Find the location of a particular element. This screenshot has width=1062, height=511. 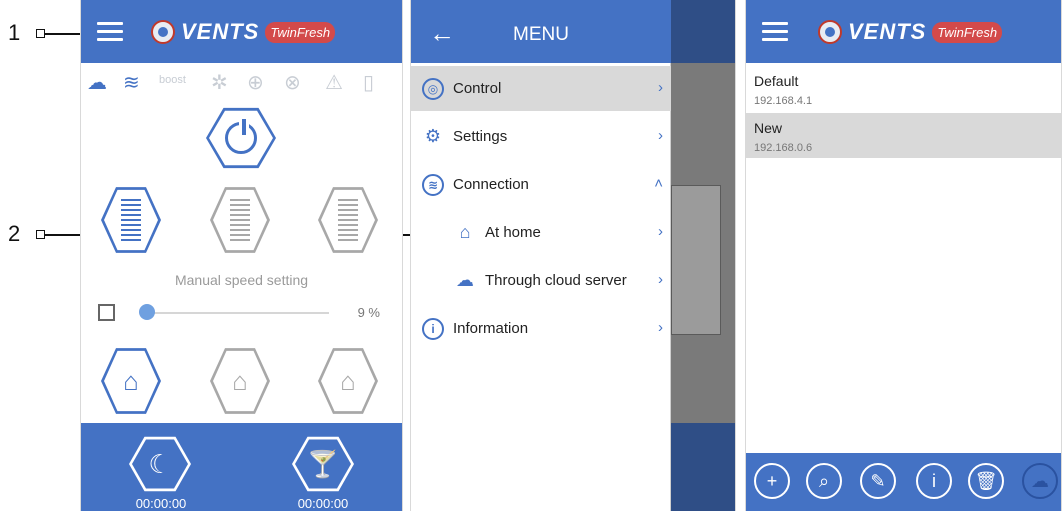

menu-header: ← MENU is located at coordinates (541, 31).